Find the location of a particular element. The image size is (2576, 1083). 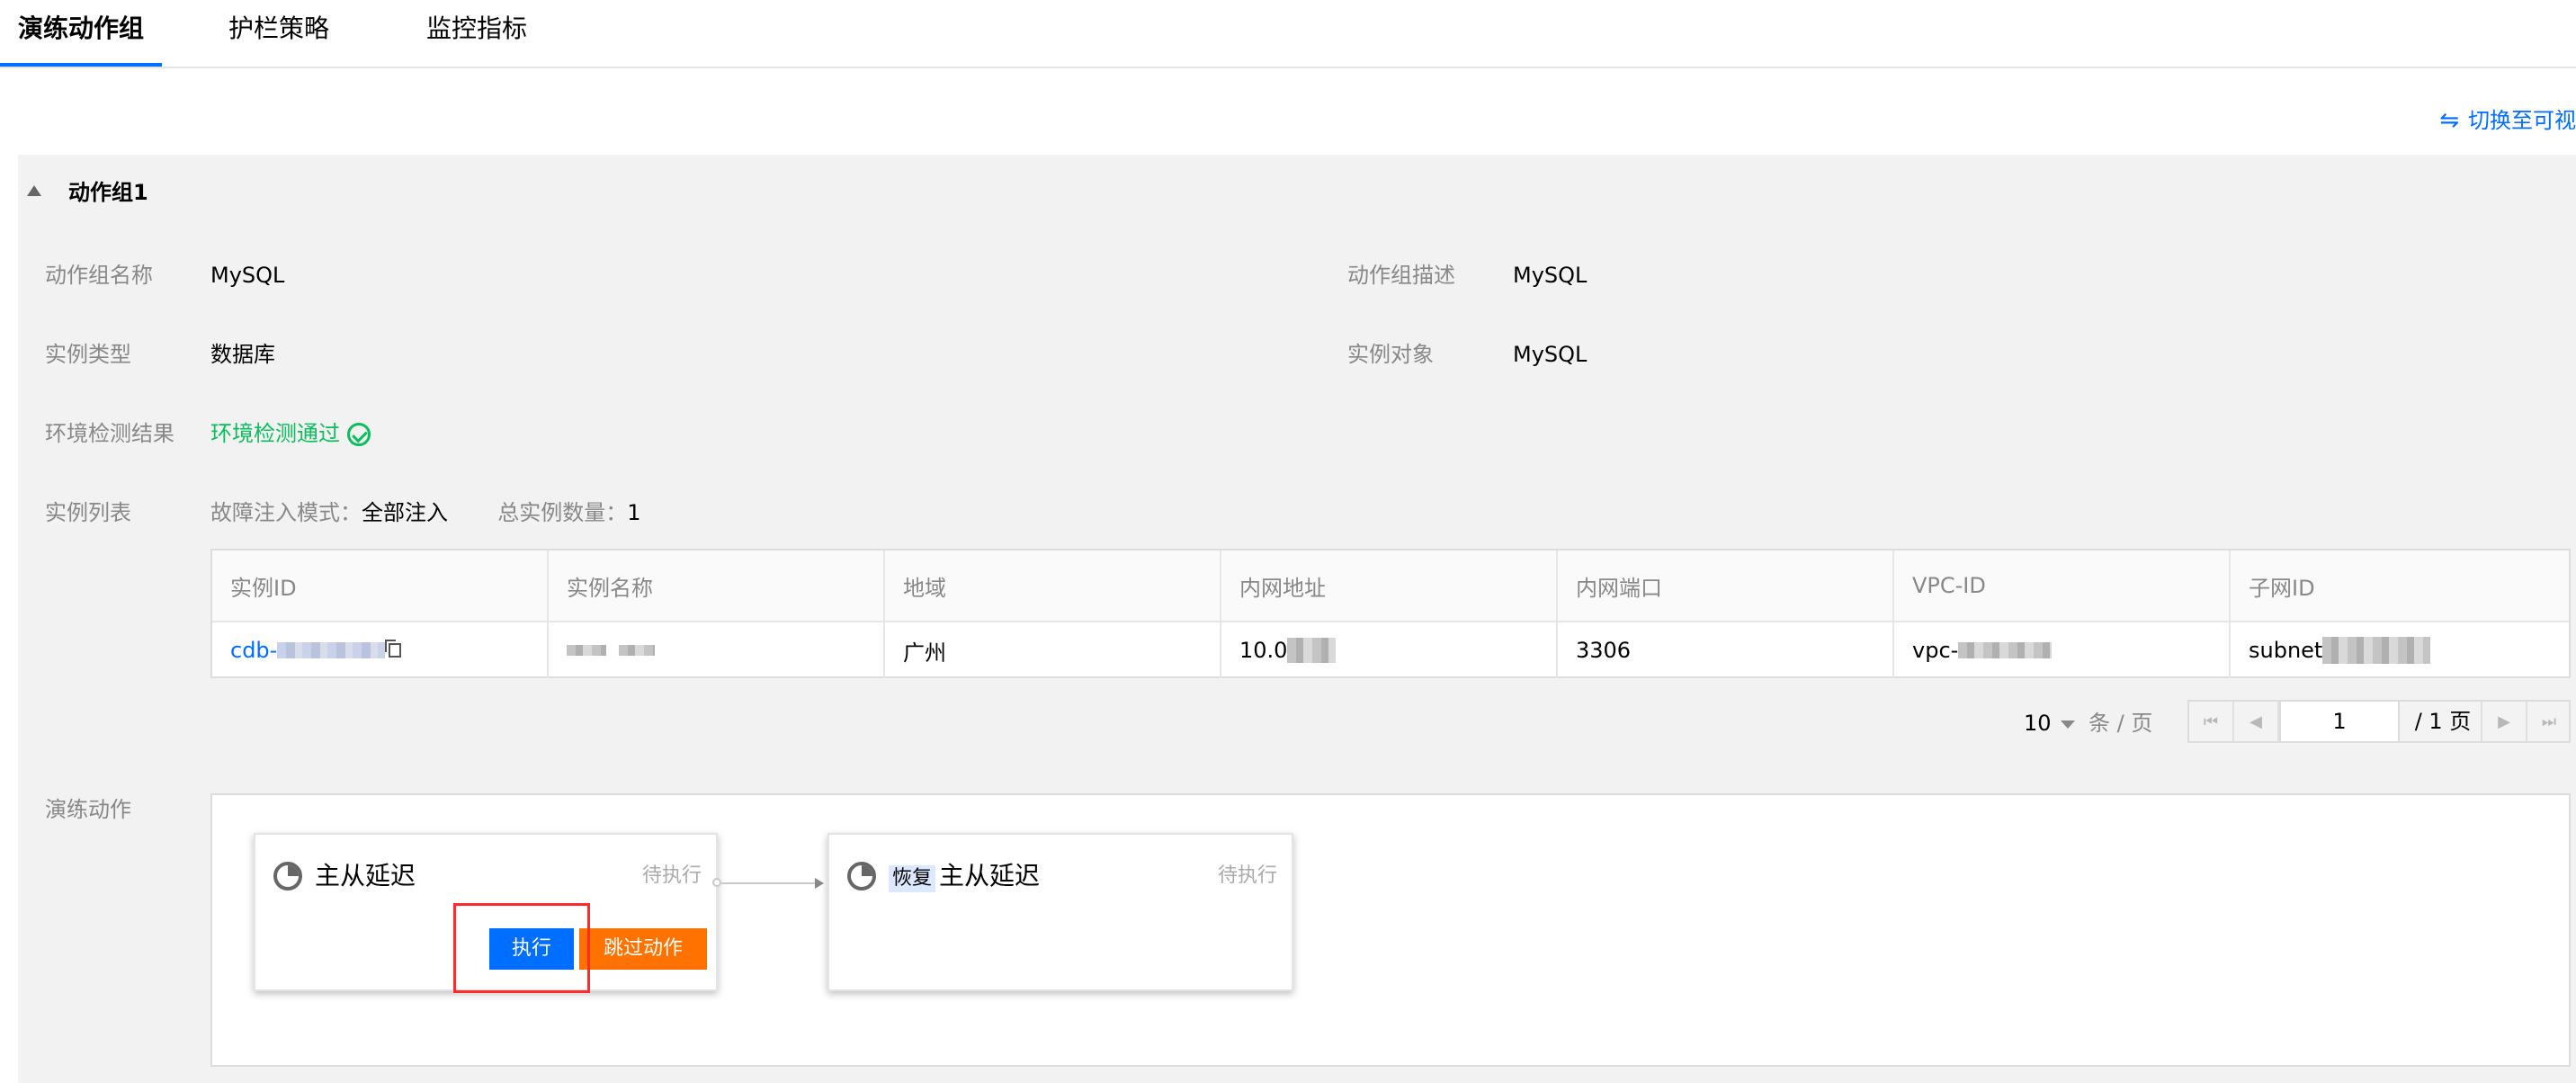

last-page-icon: ⏭ is located at coordinates (2548, 721).